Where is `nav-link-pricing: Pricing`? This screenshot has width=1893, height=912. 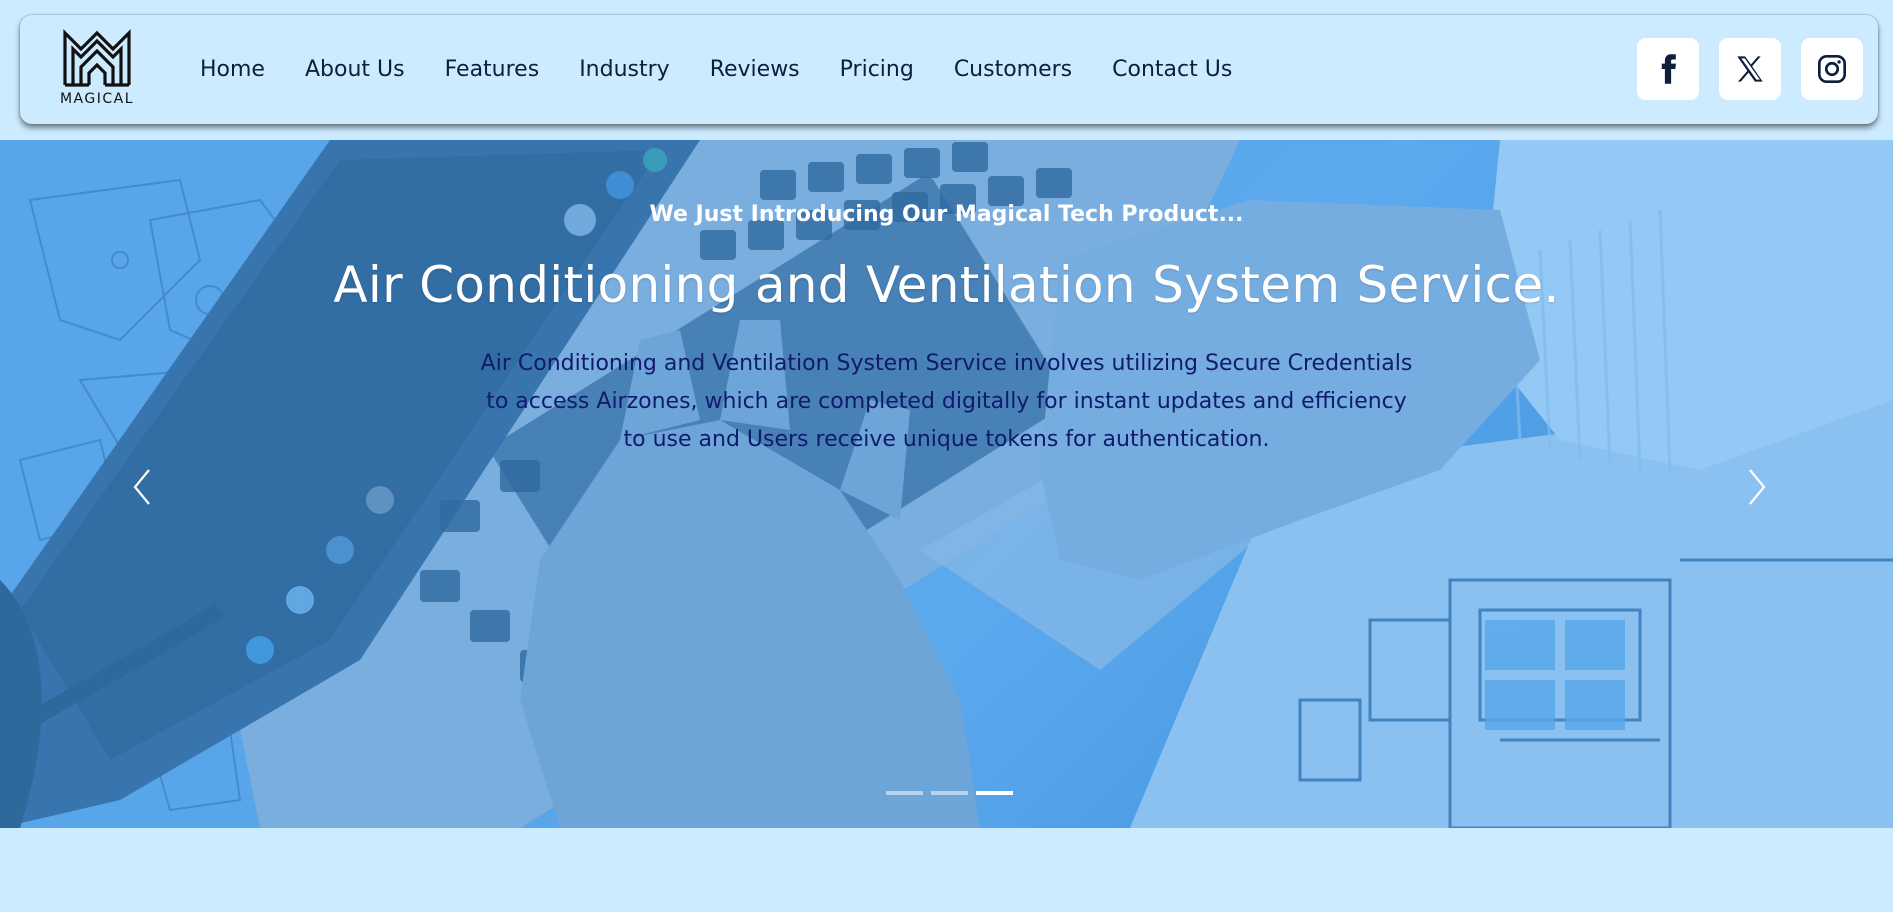
nav-link-pricing: Pricing is located at coordinates (877, 69).